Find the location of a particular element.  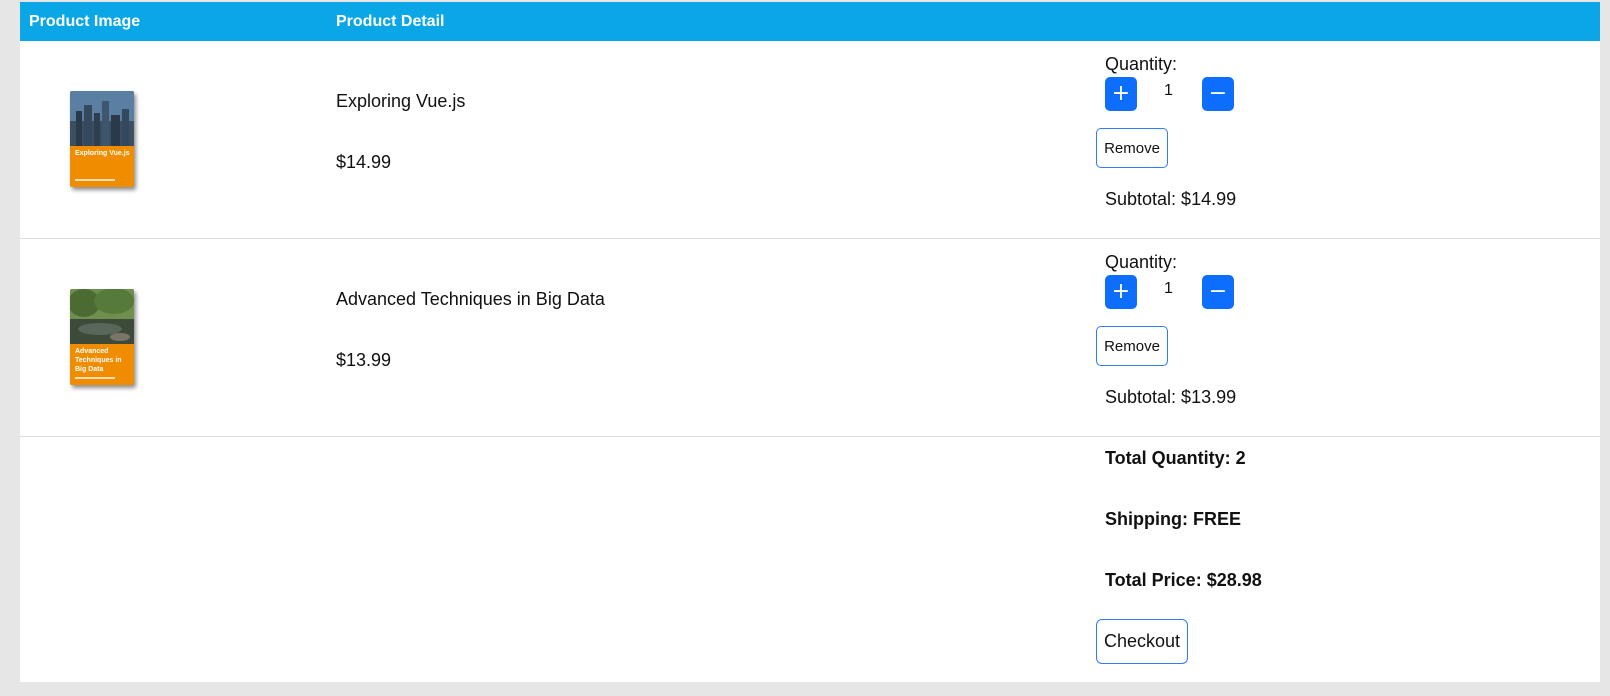

book-cover-title: Exploring Vue.js is located at coordinates (102, 153).